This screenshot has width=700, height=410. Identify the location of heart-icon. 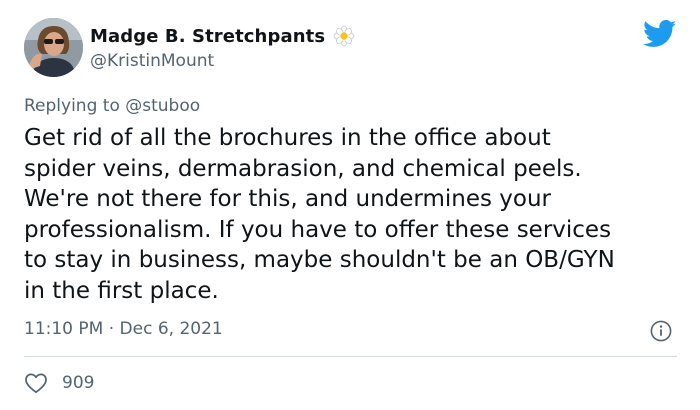
(36, 383).